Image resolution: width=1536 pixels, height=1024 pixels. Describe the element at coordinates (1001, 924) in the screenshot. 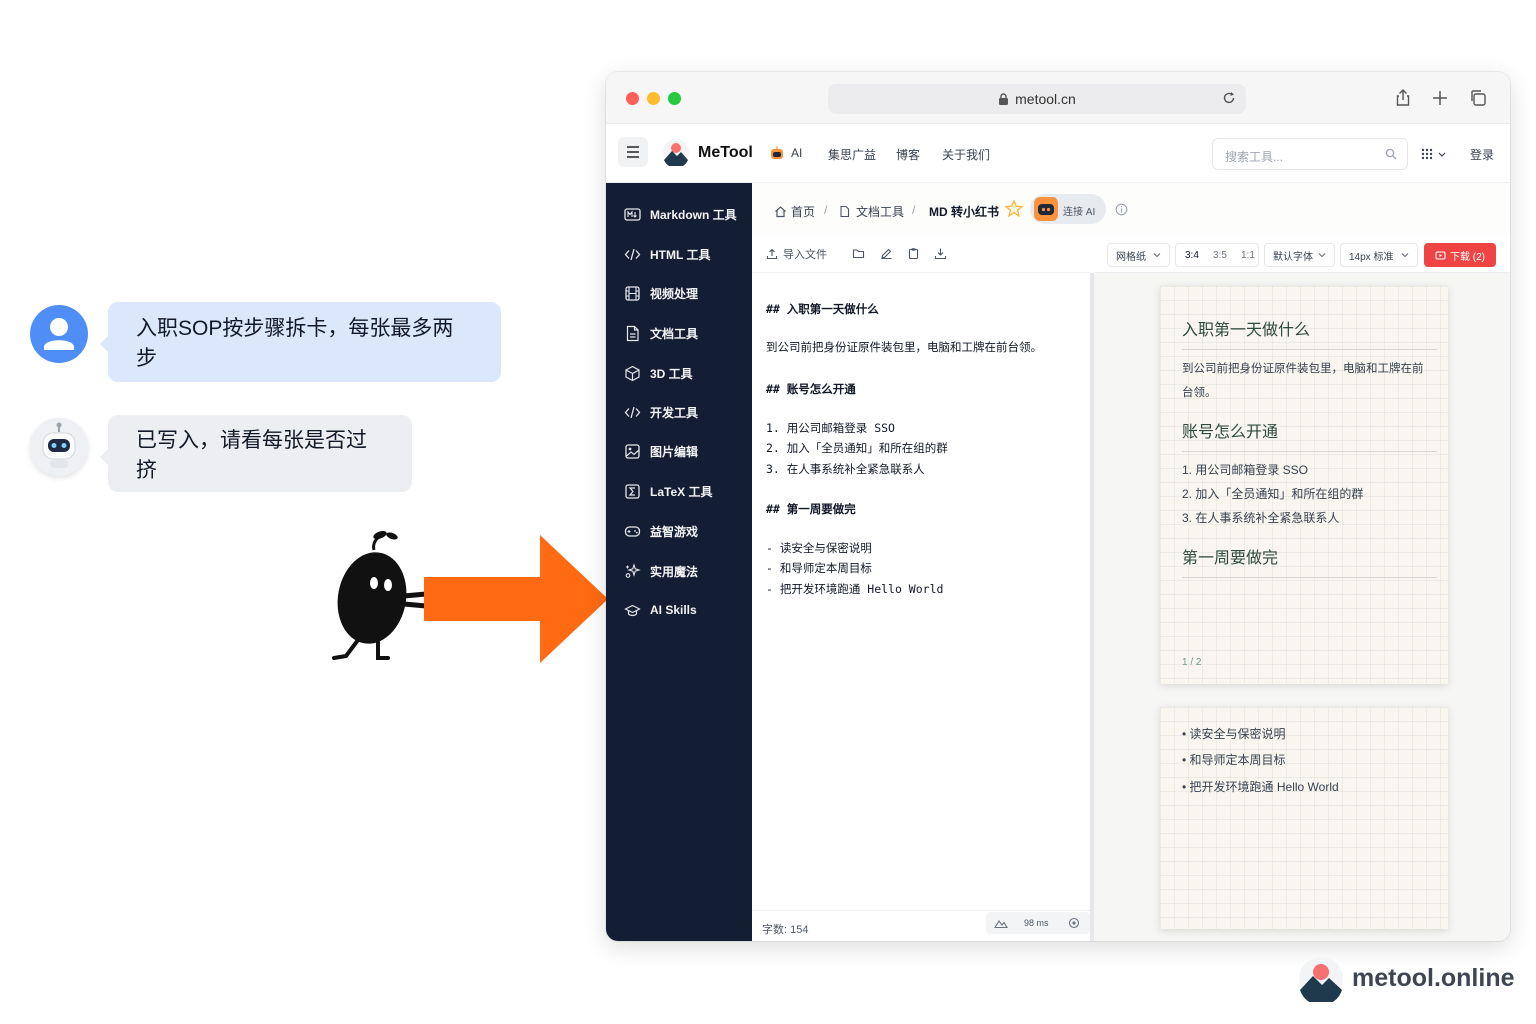

I see `mountain-icon` at that location.